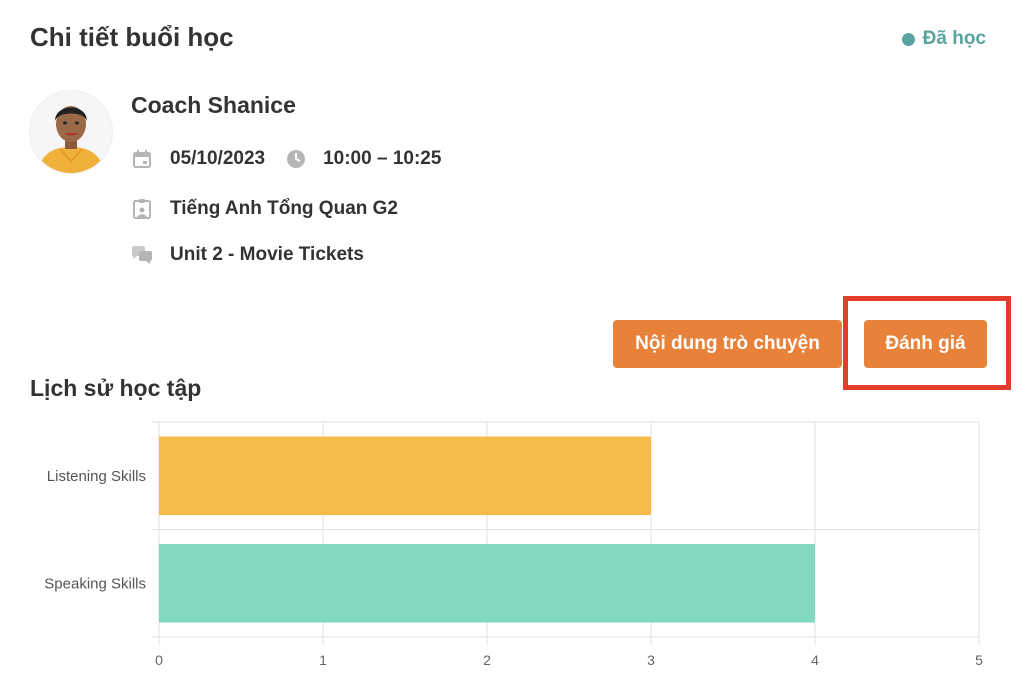  What do you see at coordinates (727, 344) in the screenshot?
I see `chat-content-button: Nội dung trò chuyện` at bounding box center [727, 344].